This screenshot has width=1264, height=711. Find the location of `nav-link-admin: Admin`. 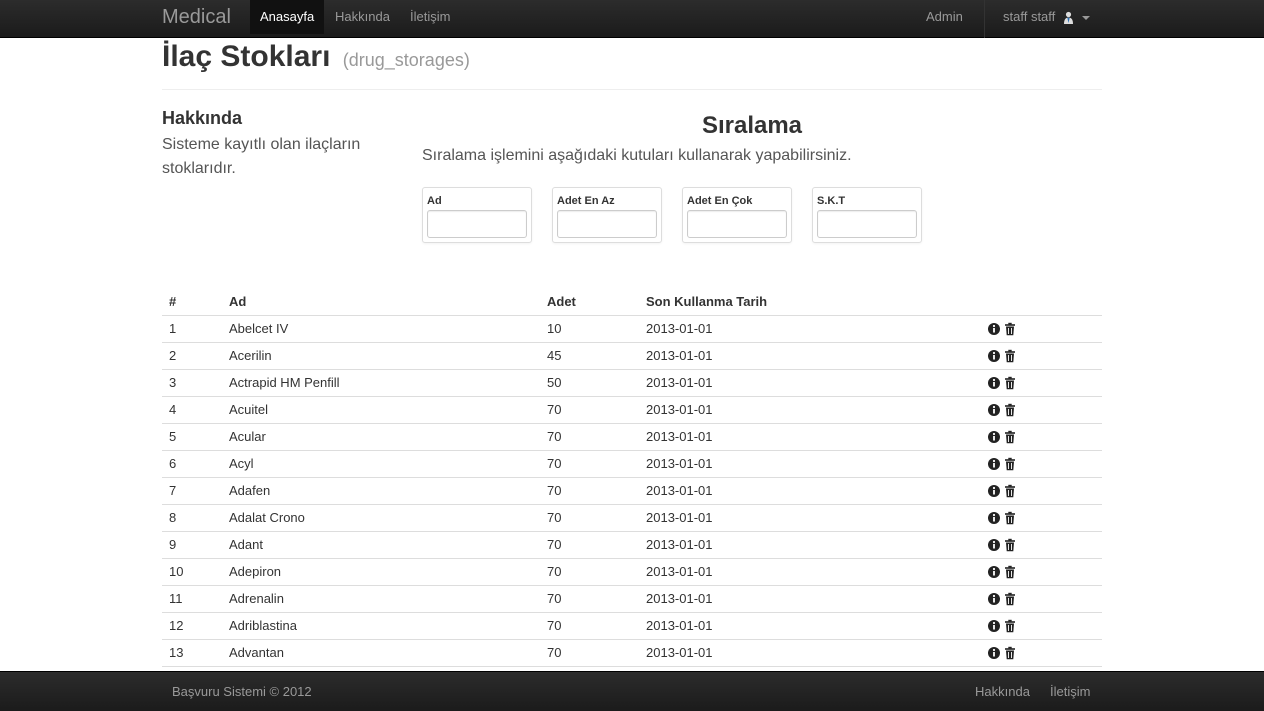

nav-link-admin: Admin is located at coordinates (944, 17).